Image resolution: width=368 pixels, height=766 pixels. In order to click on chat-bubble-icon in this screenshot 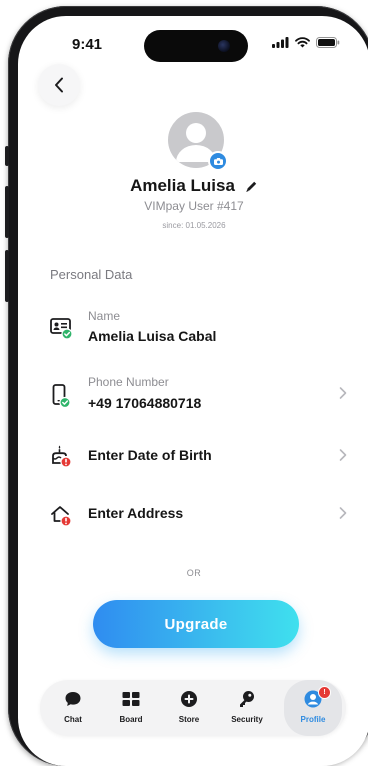, I will do `click(73, 699)`.